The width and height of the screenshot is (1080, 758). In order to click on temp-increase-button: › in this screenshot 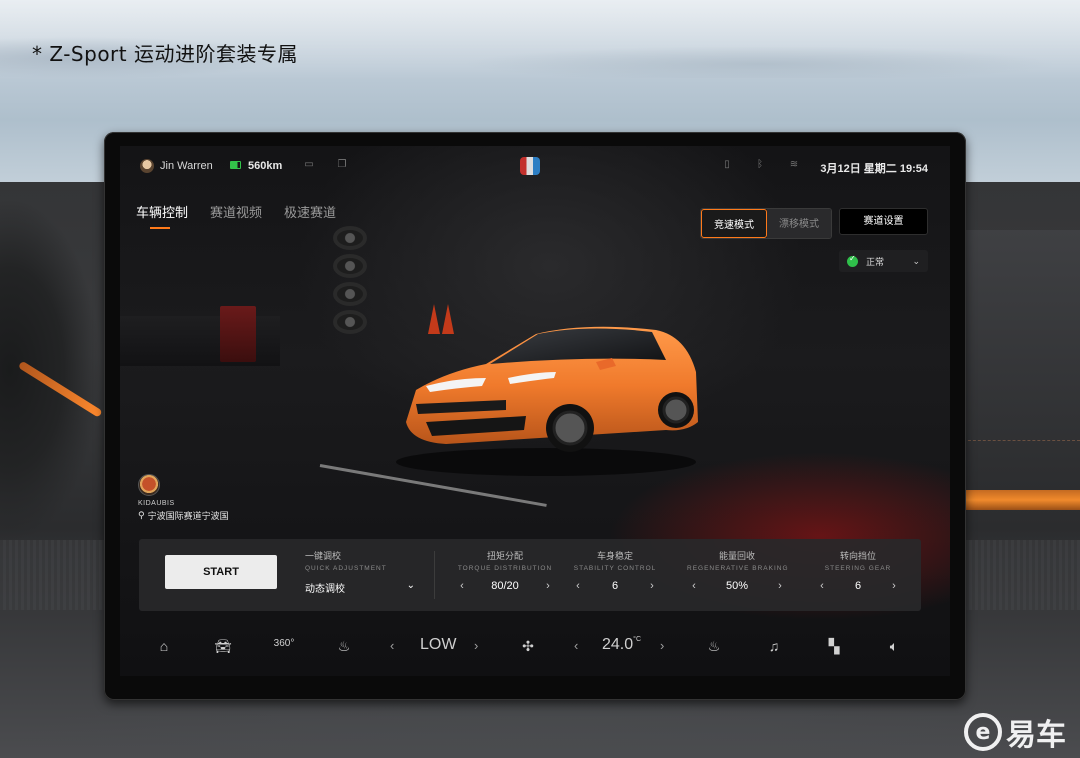, I will do `click(662, 645)`.